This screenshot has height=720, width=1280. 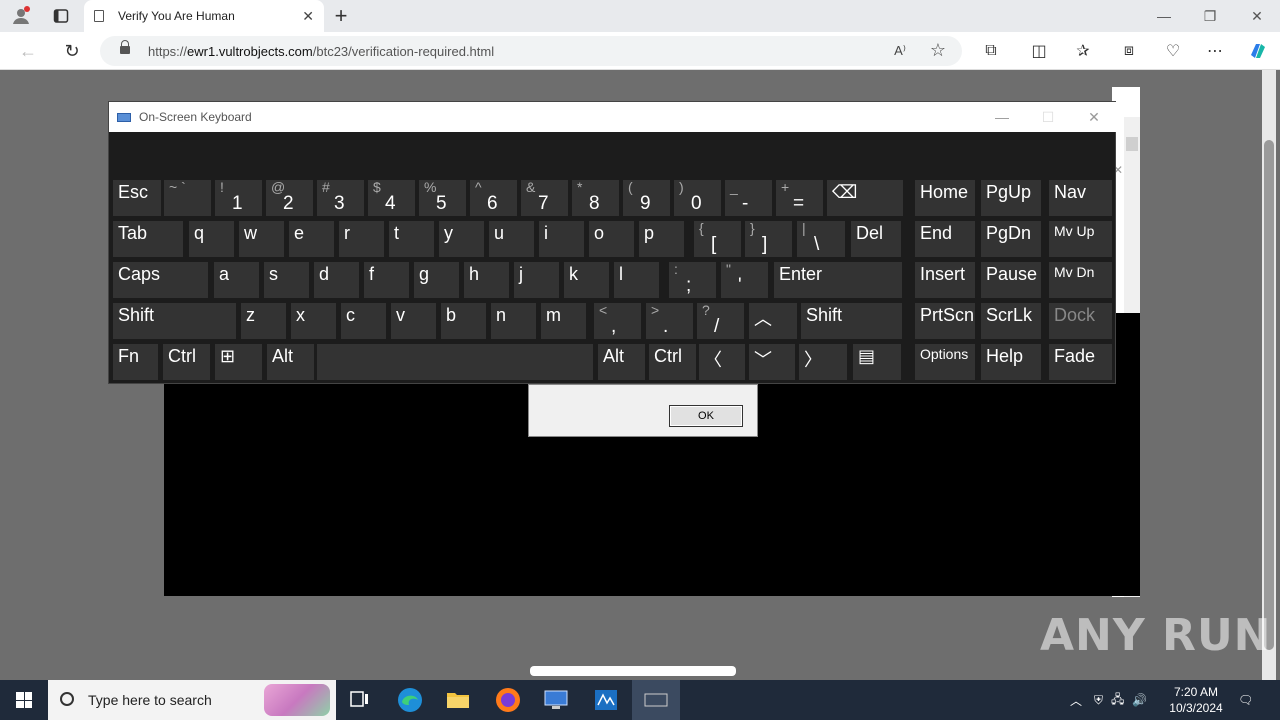 What do you see at coordinates (1117, 700) in the screenshot?
I see `network-icon: 🖧` at bounding box center [1117, 700].